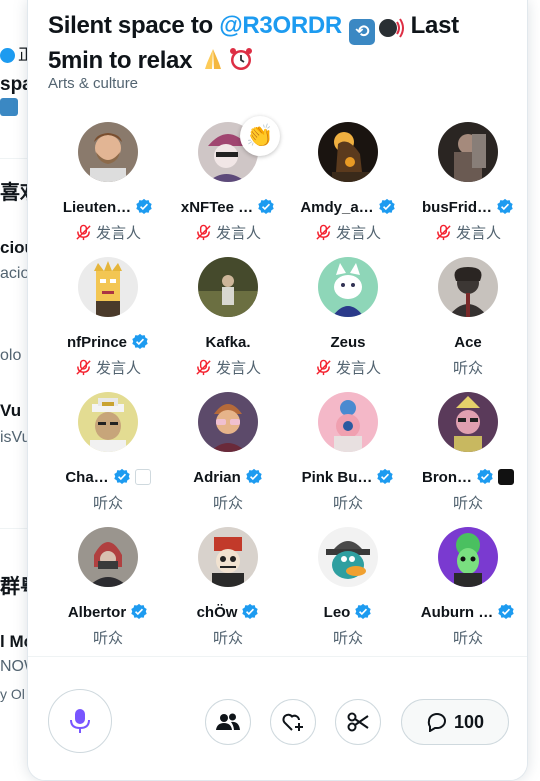 Image resolution: width=540 pixels, height=781 pixels. Describe the element at coordinates (10, 107) in the screenshot. I see `bg-fragment` at that location.